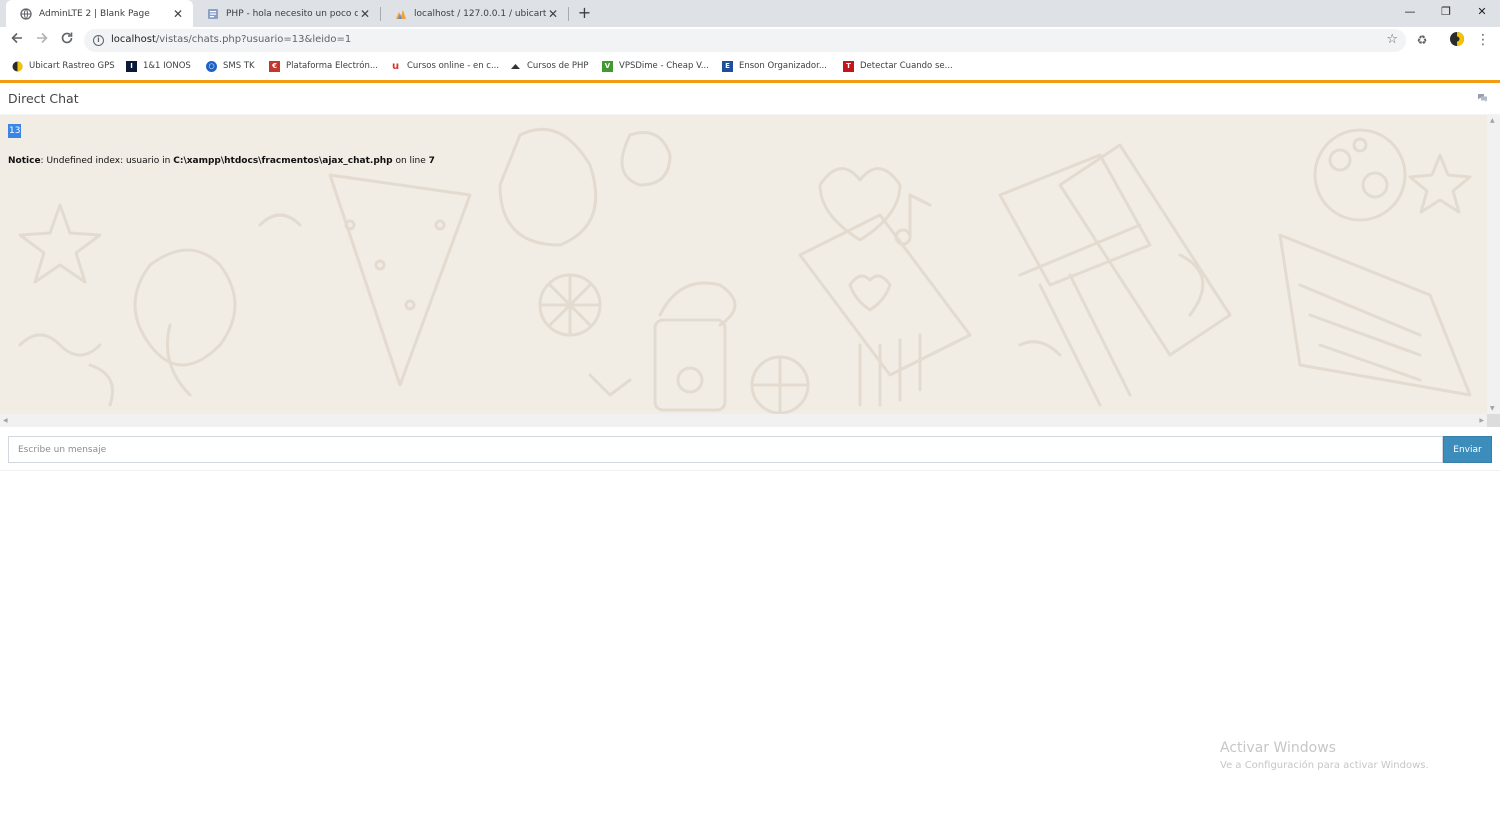 This screenshot has width=1500, height=813. I want to click on menu-kebab-icon: ⋮, so click(1483, 40).